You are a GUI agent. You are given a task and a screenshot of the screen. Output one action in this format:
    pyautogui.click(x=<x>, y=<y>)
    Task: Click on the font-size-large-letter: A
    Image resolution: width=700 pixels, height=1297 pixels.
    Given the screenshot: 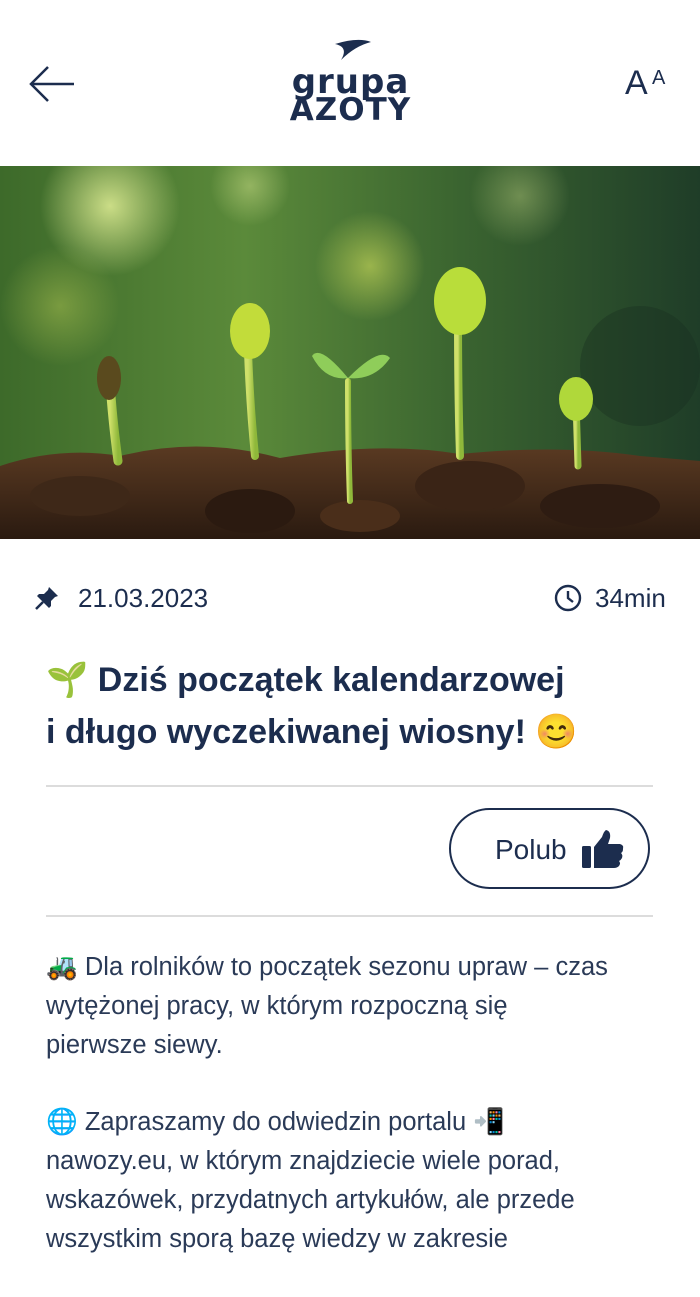 What is the action you would take?
    pyautogui.click(x=636, y=83)
    